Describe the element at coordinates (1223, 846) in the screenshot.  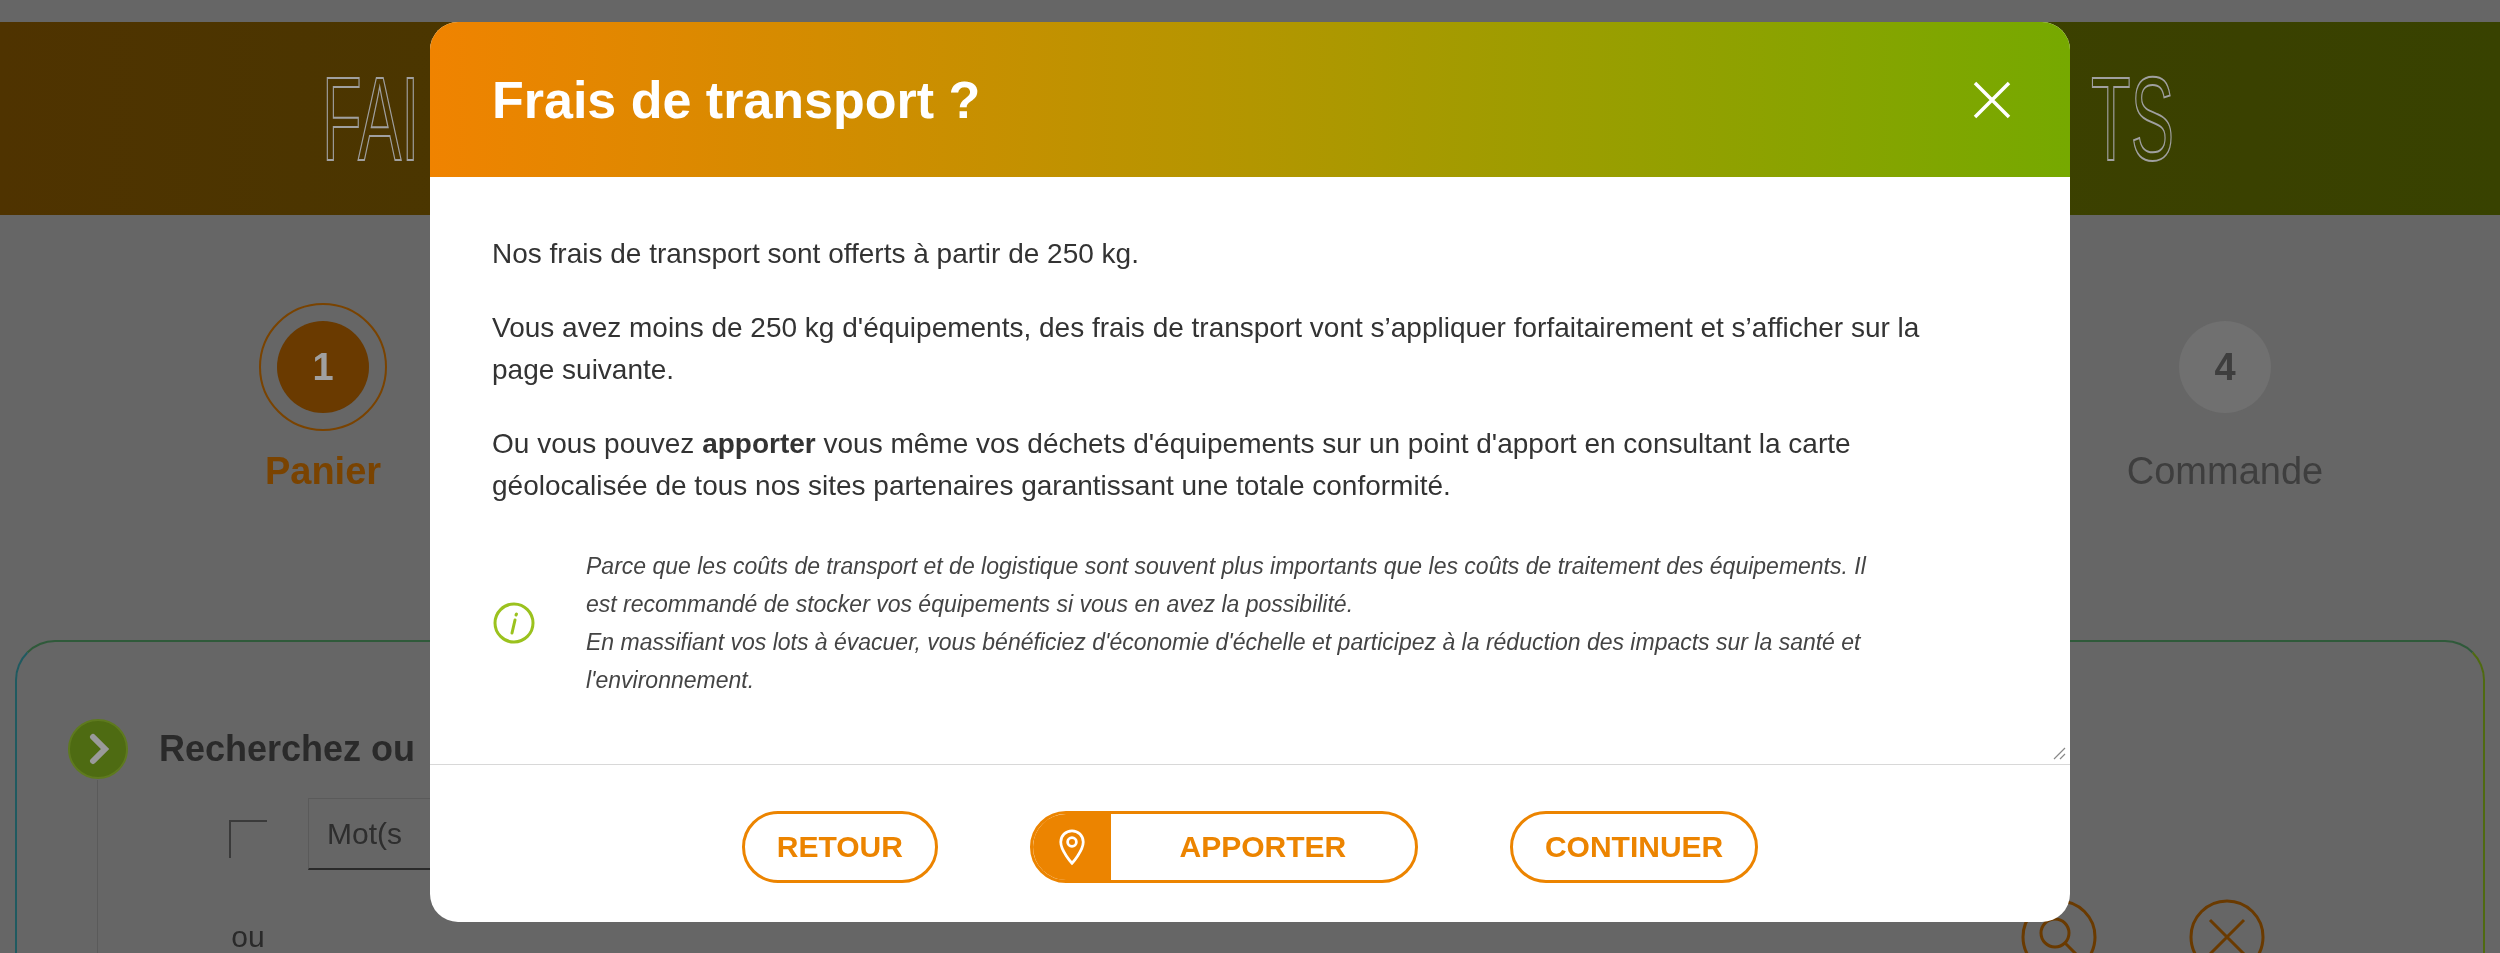
I see `bring-button: APPORTER` at that location.